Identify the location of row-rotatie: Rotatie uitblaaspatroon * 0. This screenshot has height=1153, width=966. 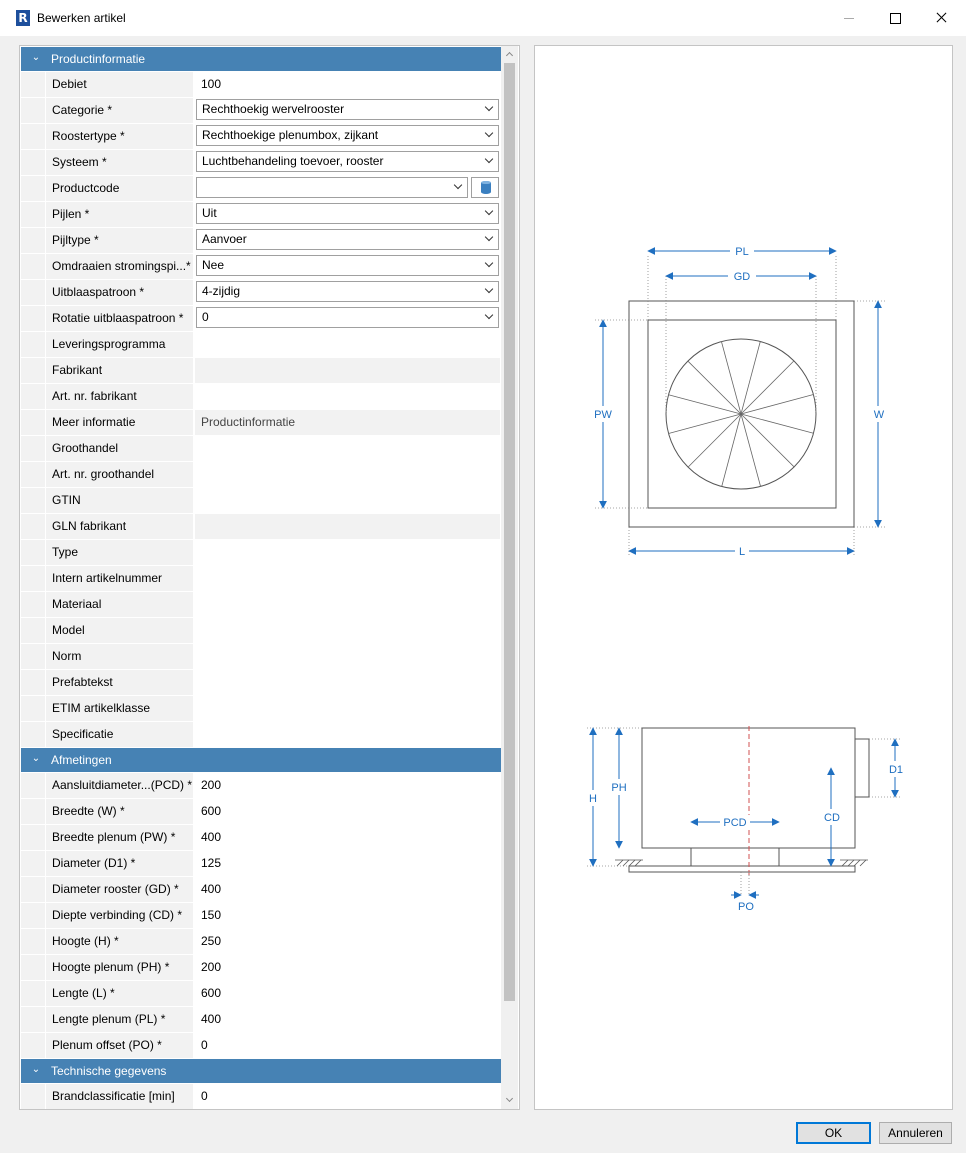
(261, 318).